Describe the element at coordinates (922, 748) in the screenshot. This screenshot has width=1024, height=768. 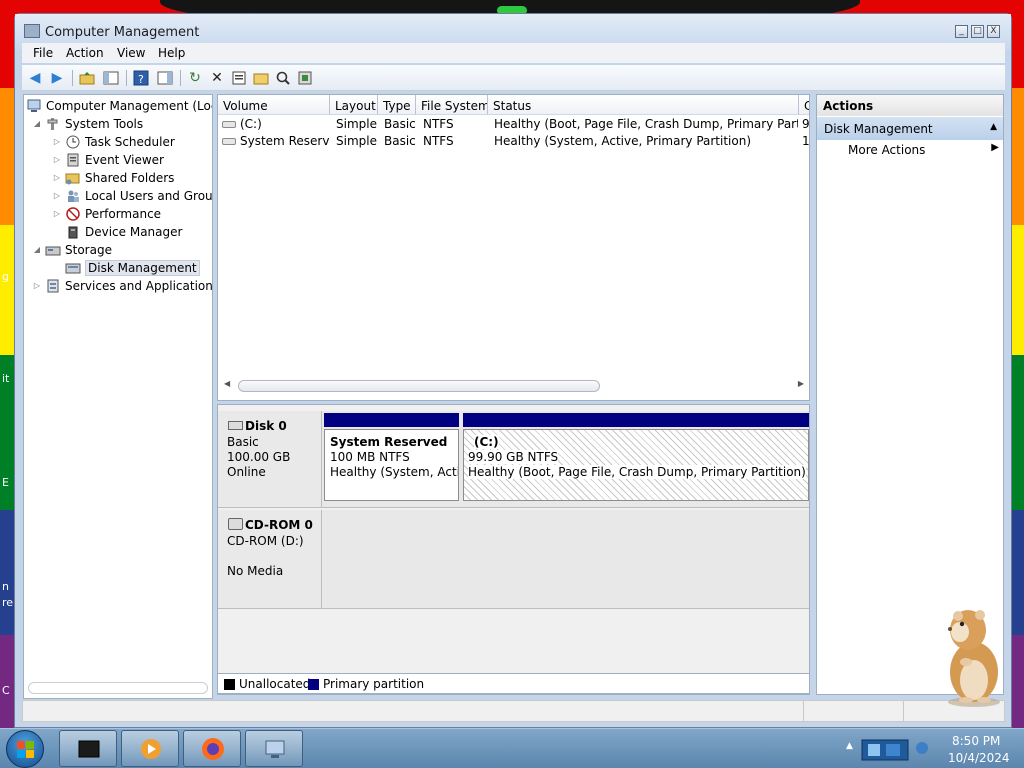
I see `network-icon` at that location.